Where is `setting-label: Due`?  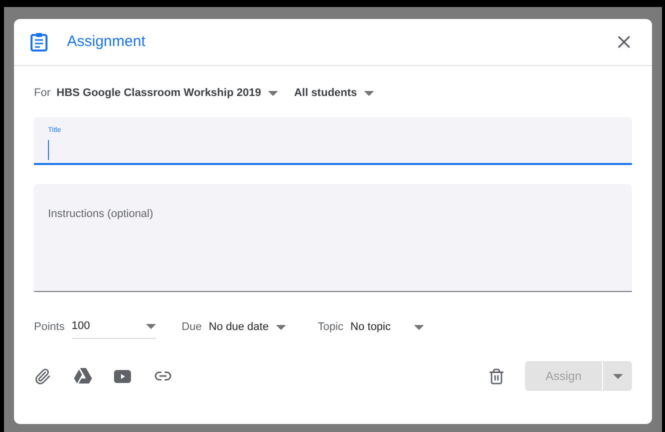 setting-label: Due is located at coordinates (192, 327).